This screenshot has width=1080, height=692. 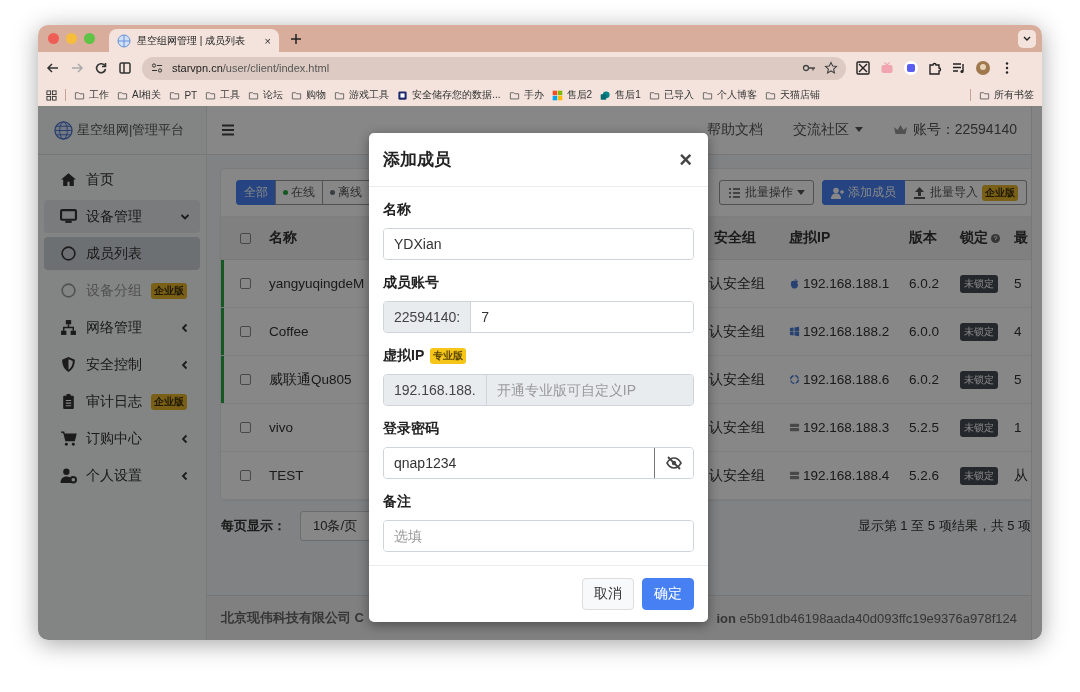 What do you see at coordinates (411, 283) in the screenshot?
I see `field-label: 成员账号` at bounding box center [411, 283].